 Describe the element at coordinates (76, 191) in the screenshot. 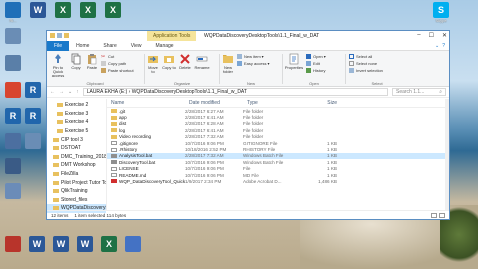

I see `nav-item: QlikTraining` at that location.